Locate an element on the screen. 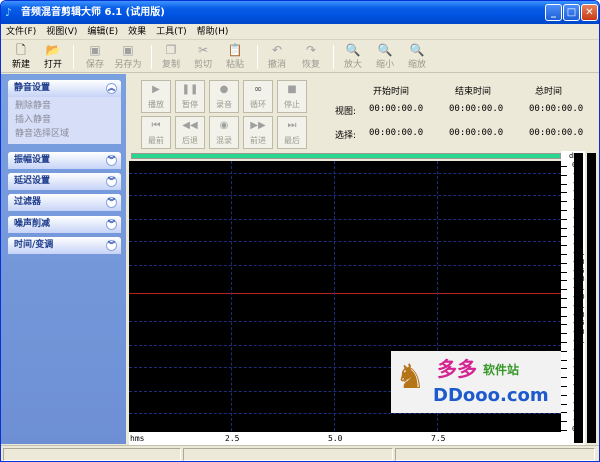 The image size is (600, 462). title-bar: ♪ 音频混音剪辑大师 6.1 (试用版) _ □ ✕ is located at coordinates (300, 12).